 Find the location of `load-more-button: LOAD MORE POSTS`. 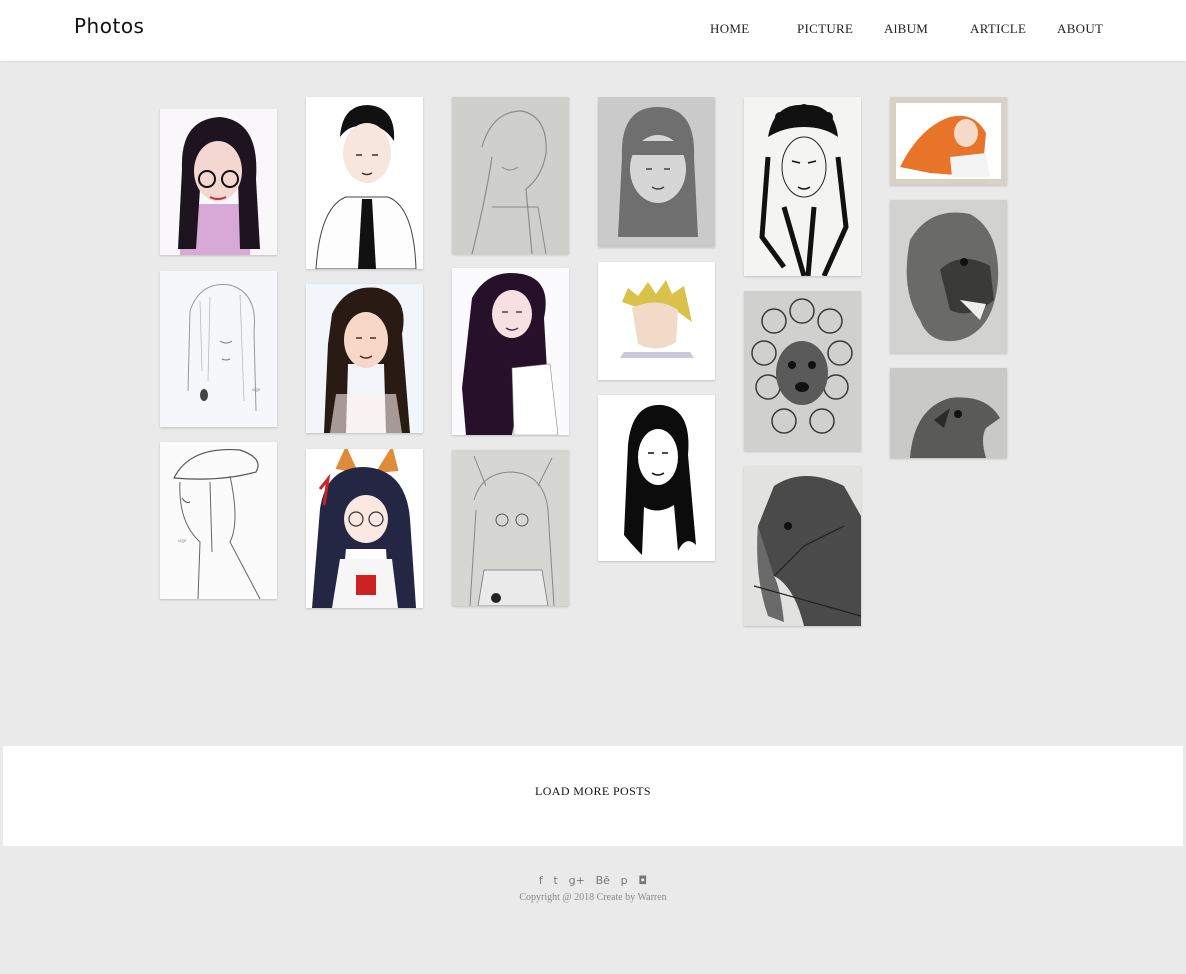

load-more-button: LOAD MORE POSTS is located at coordinates (593, 791).